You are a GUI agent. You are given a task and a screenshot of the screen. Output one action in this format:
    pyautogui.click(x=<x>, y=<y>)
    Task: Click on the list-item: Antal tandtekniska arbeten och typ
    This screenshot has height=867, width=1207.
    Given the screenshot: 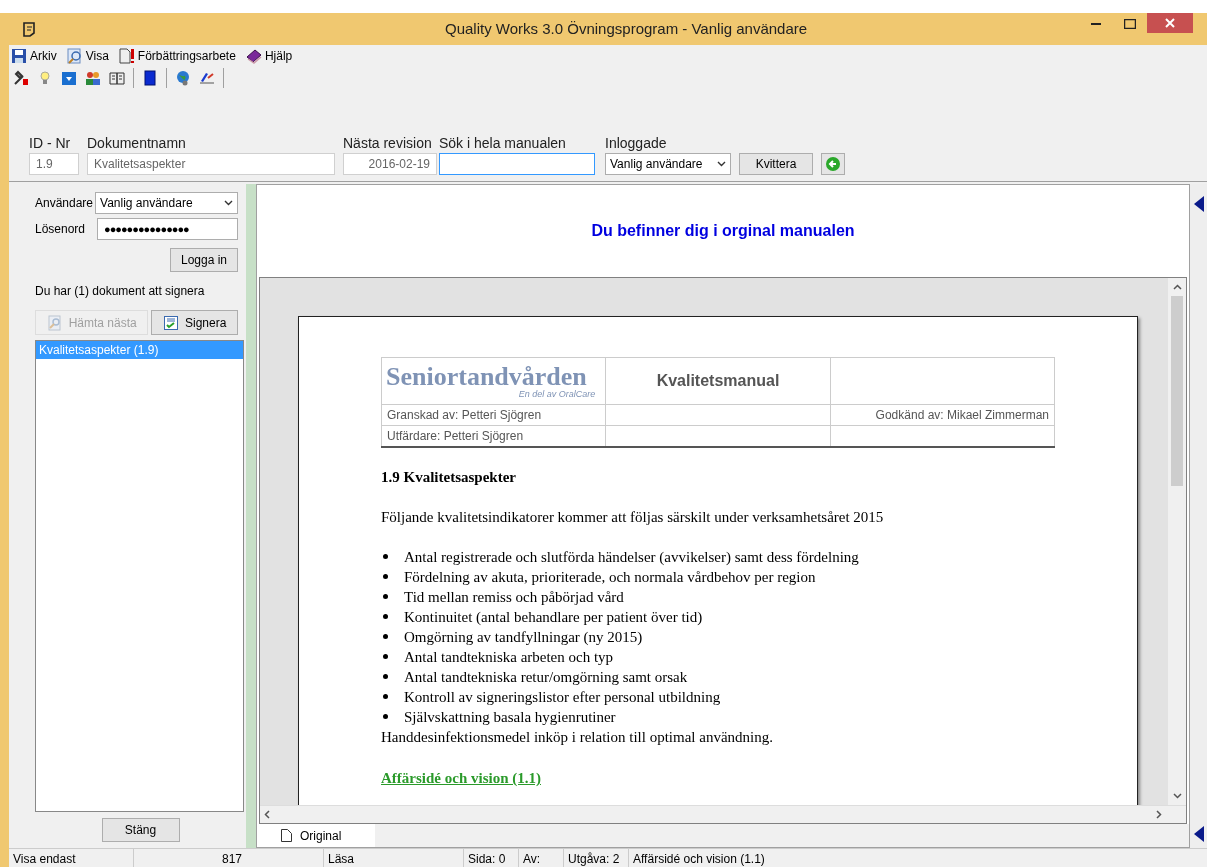 What is the action you would take?
    pyautogui.click(x=509, y=657)
    